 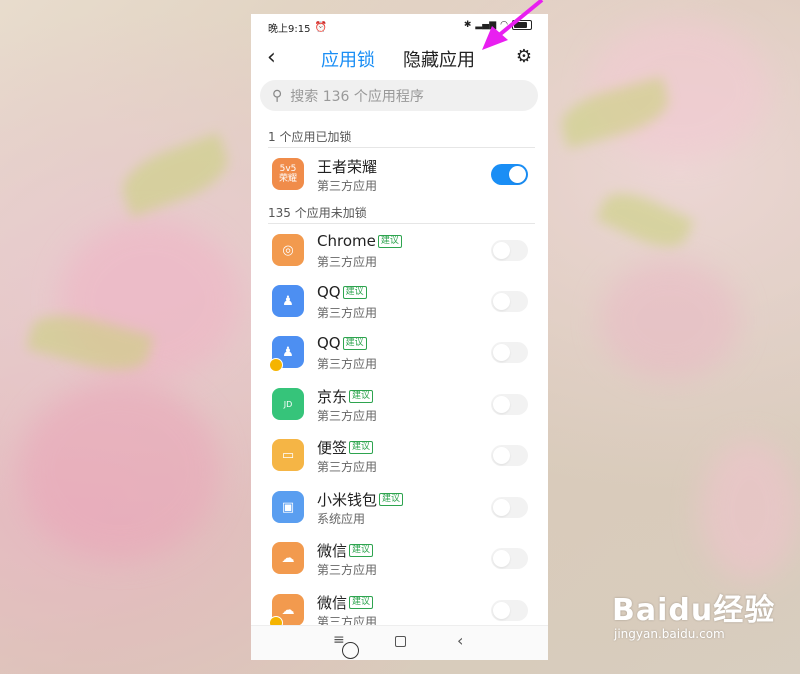 What do you see at coordinates (460, 640) in the screenshot?
I see `nav-back-icon: ‹` at bounding box center [460, 640].